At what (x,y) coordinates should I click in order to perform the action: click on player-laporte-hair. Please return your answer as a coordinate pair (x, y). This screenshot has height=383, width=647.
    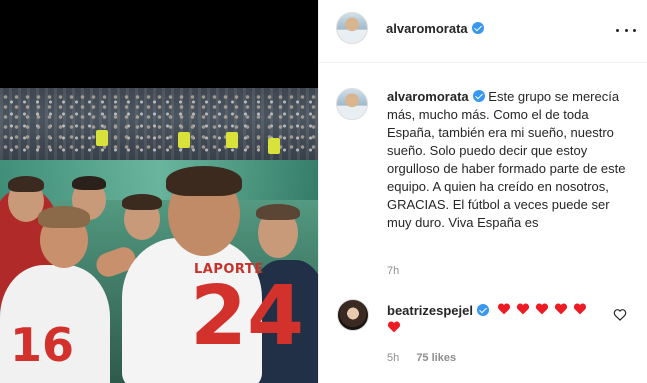
    Looking at the image, I should click on (204, 181).